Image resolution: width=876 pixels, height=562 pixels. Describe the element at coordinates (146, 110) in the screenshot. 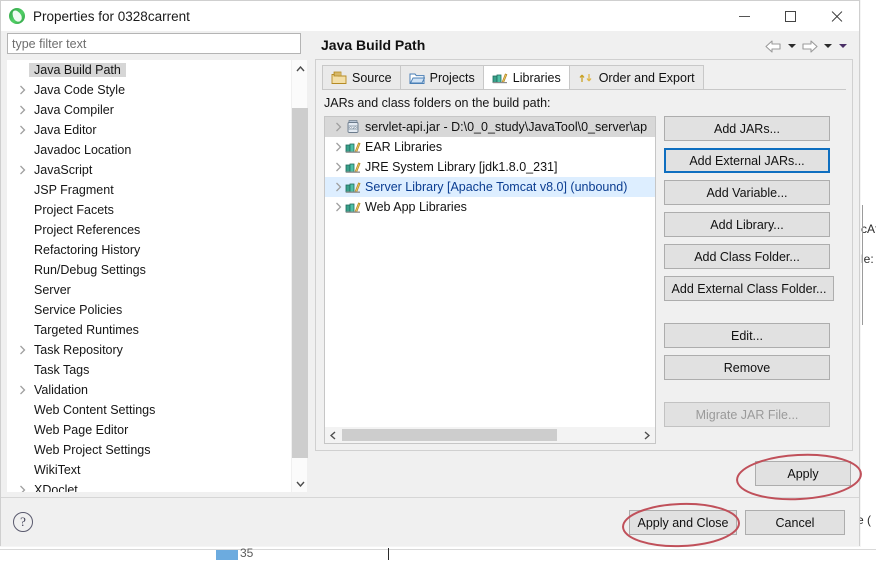

I see `sidebar-item-java-compiler: Java Compiler` at that location.